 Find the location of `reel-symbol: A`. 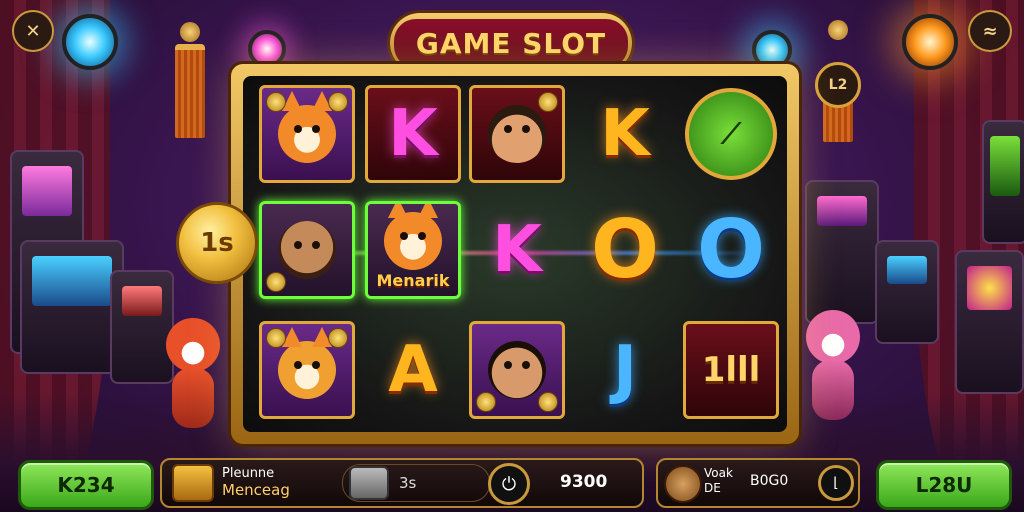

reel-symbol: A is located at coordinates (413, 370).